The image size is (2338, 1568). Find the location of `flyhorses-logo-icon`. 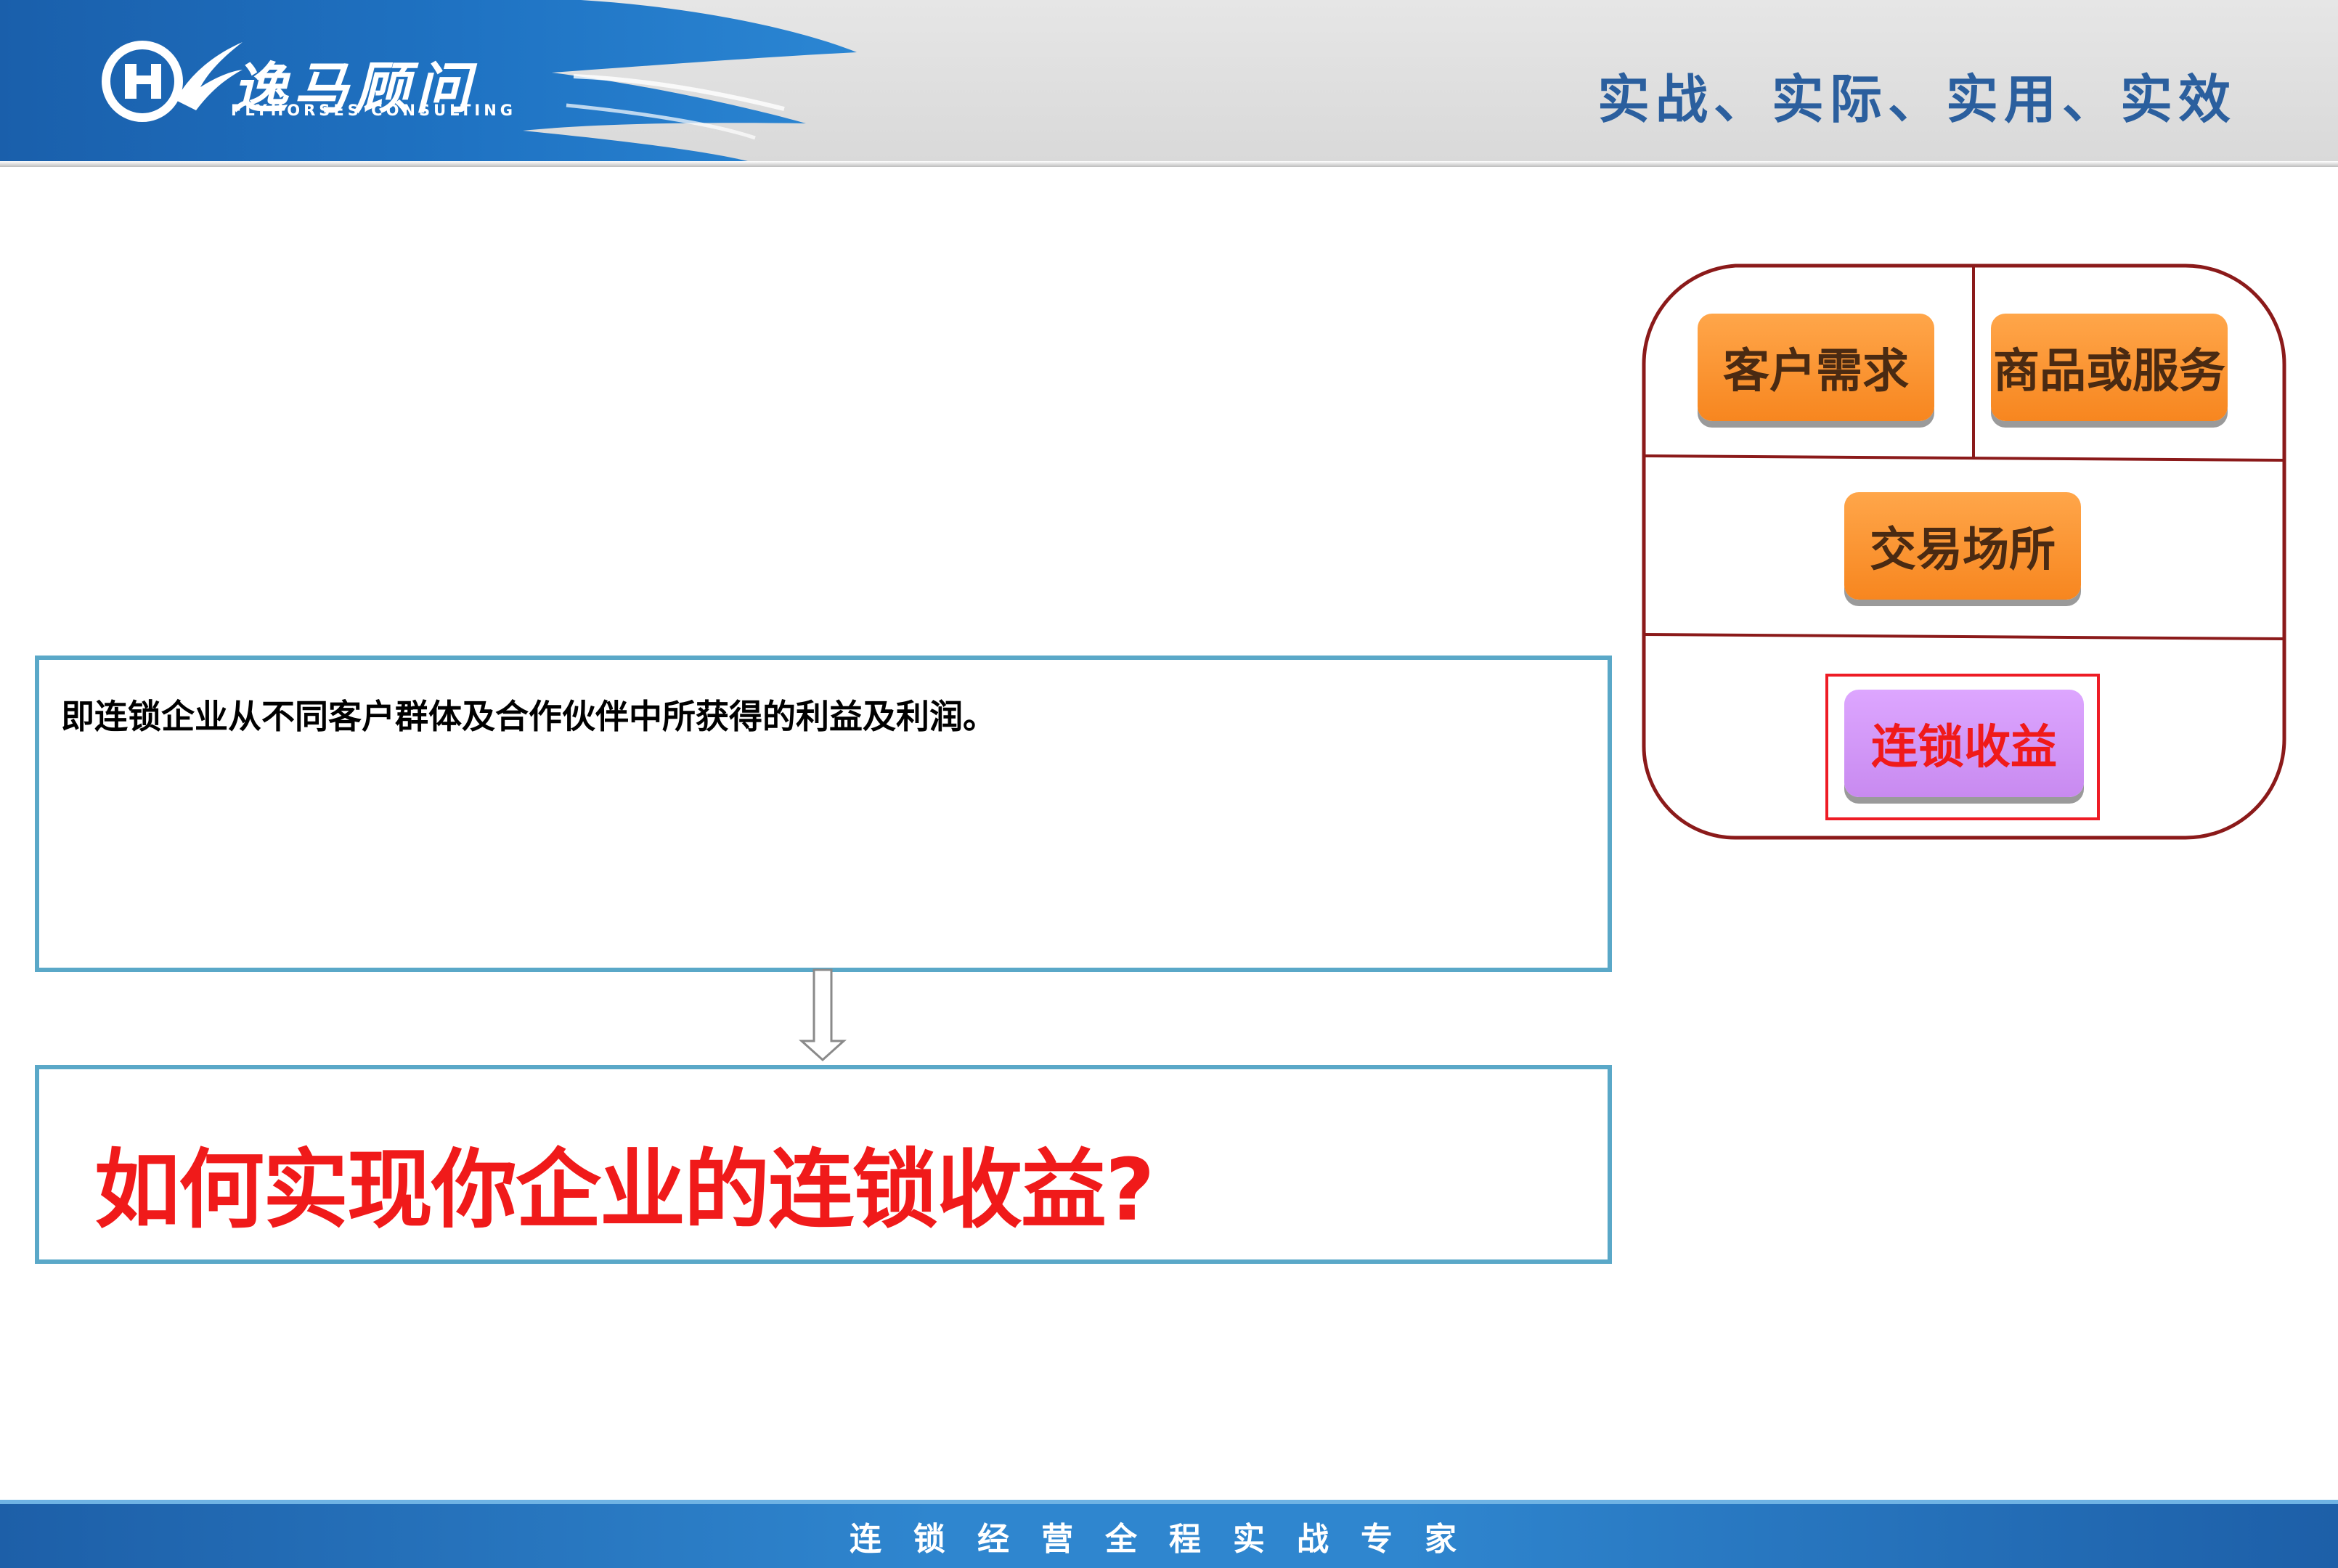

flyhorses-logo-icon is located at coordinates (172, 82).